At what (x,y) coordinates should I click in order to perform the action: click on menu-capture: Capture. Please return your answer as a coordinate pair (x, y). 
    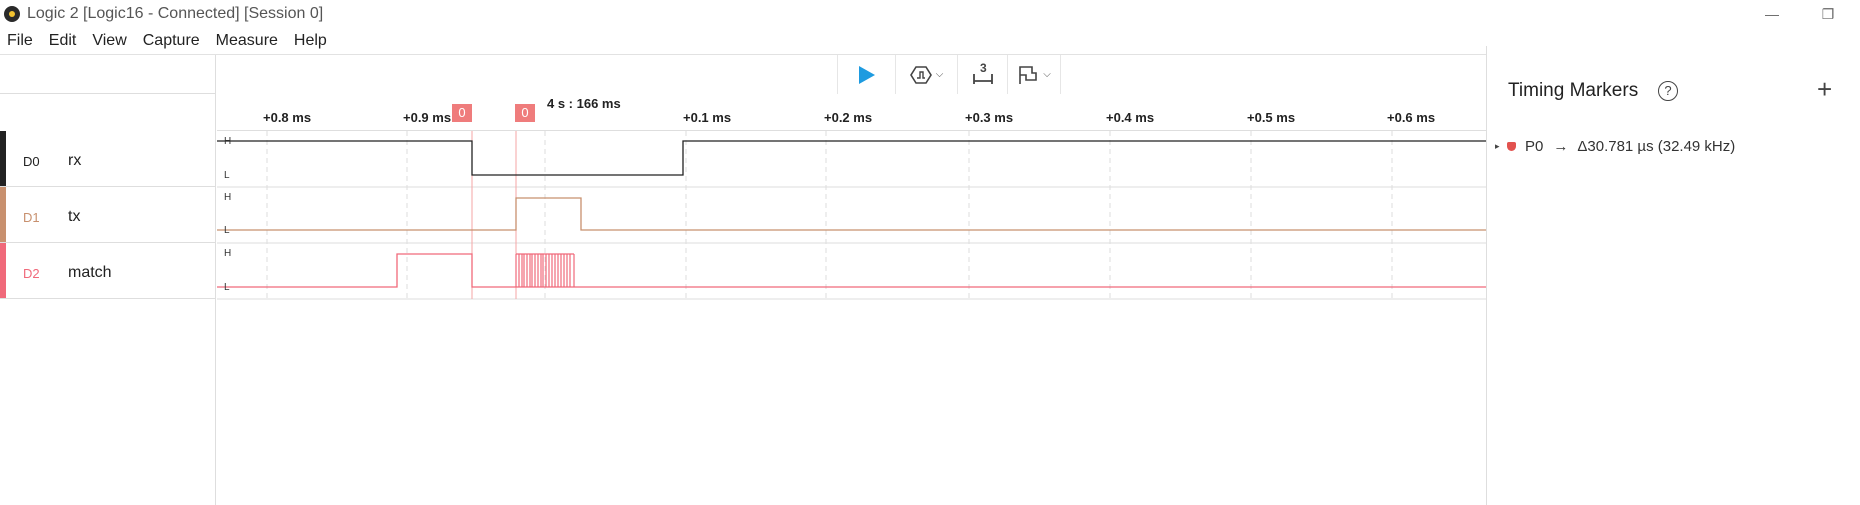
    Looking at the image, I should click on (171, 41).